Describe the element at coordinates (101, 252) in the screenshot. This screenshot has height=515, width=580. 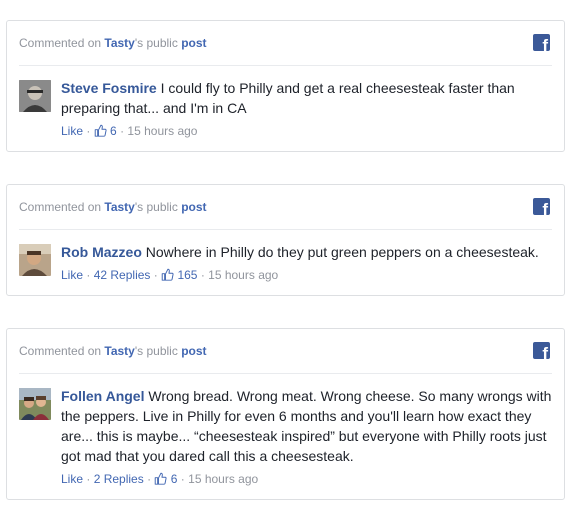
I see `comment-author: Rob Mazzeo` at that location.